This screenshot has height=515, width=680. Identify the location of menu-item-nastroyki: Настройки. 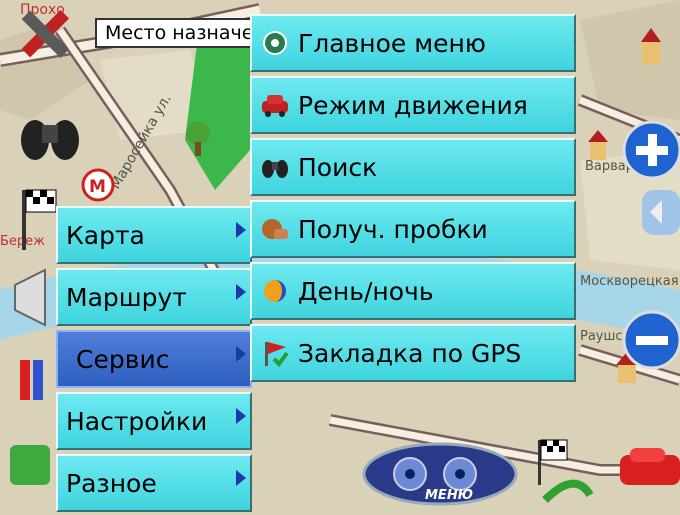
(154, 421).